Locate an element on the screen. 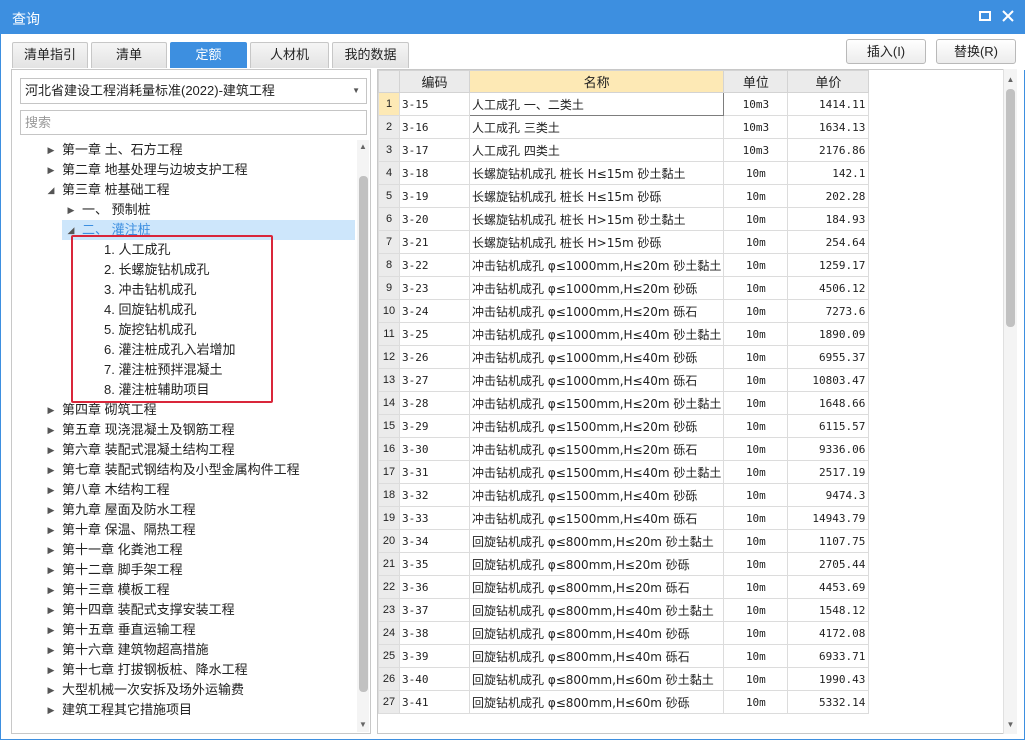  price-cell: 9474.3 is located at coordinates (828, 495).